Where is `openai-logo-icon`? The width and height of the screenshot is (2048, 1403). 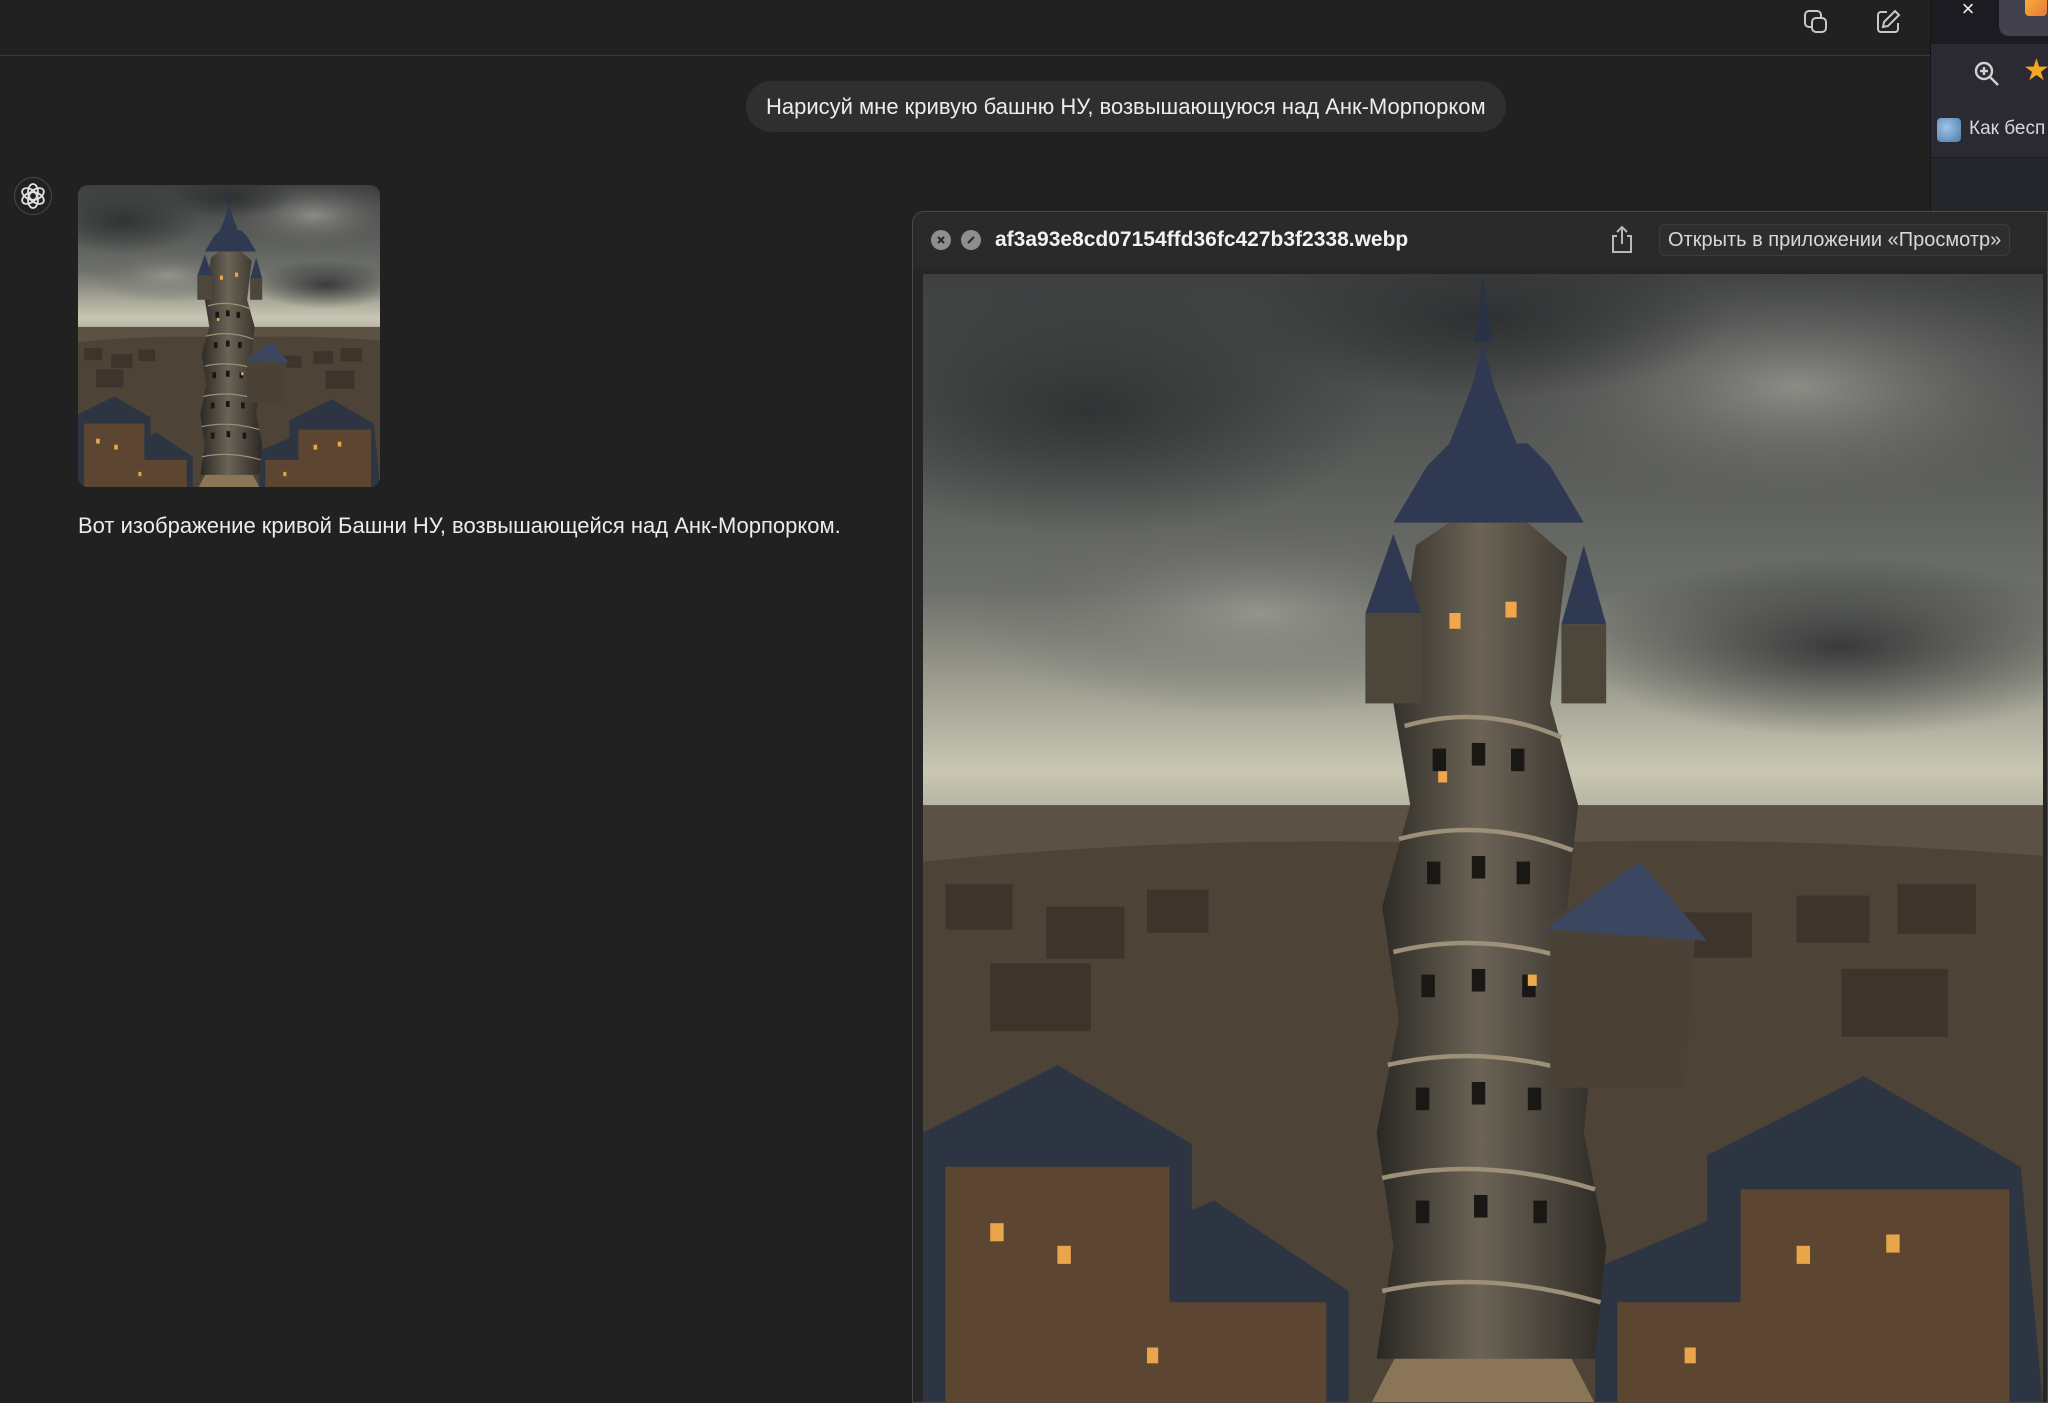 openai-logo-icon is located at coordinates (33, 196).